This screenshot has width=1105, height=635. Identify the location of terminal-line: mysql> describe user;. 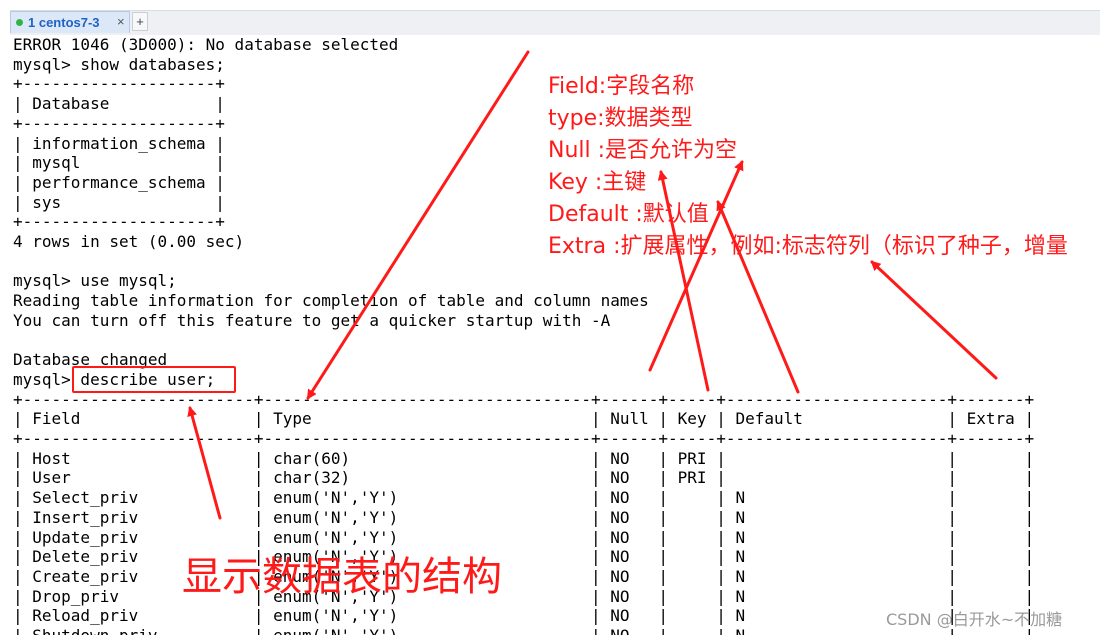
(114, 379).